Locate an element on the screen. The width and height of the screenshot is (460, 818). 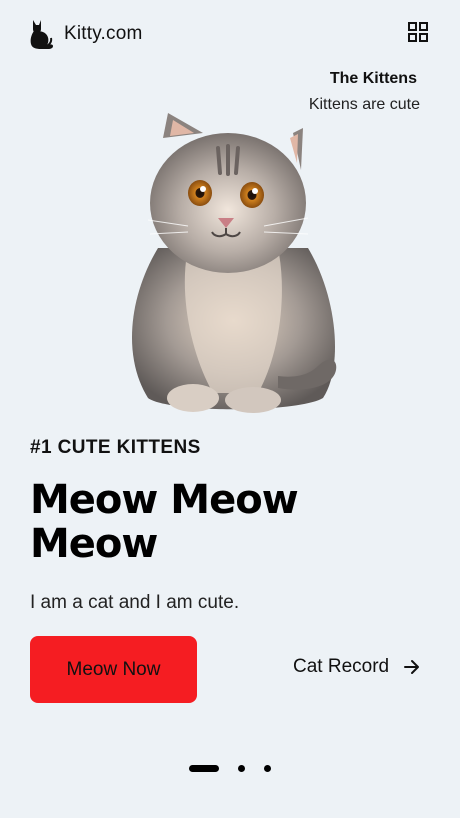
brand-name: Kitty.com is located at coordinates (103, 33).